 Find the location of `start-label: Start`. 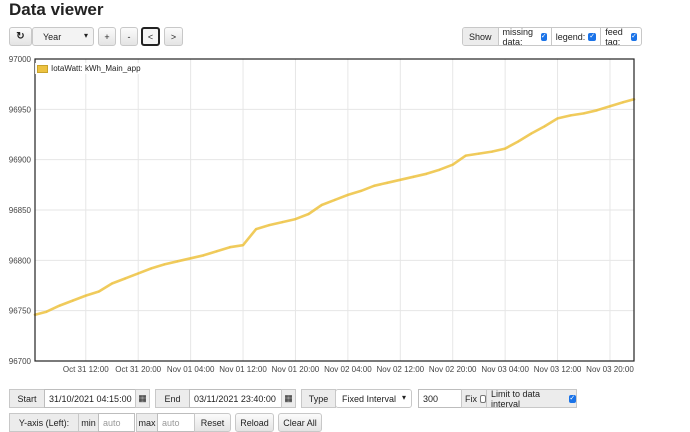

start-label: Start is located at coordinates (27, 398).